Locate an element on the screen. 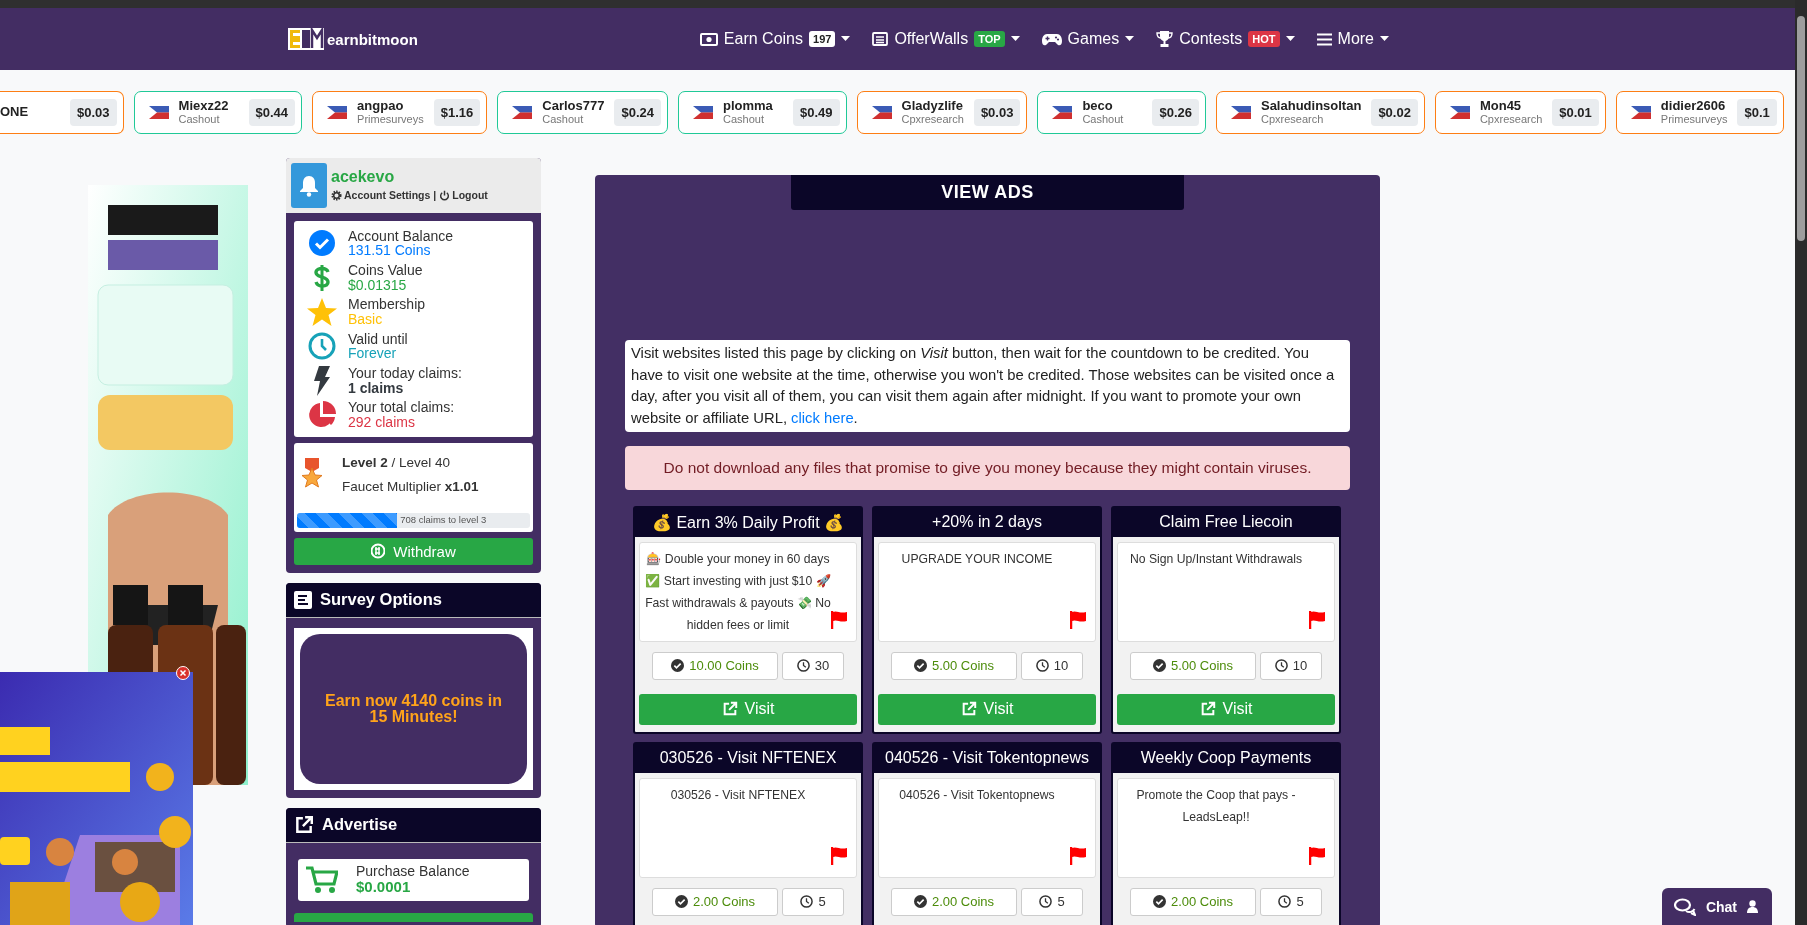 The image size is (1807, 925). action-button is located at coordinates (413, 917).